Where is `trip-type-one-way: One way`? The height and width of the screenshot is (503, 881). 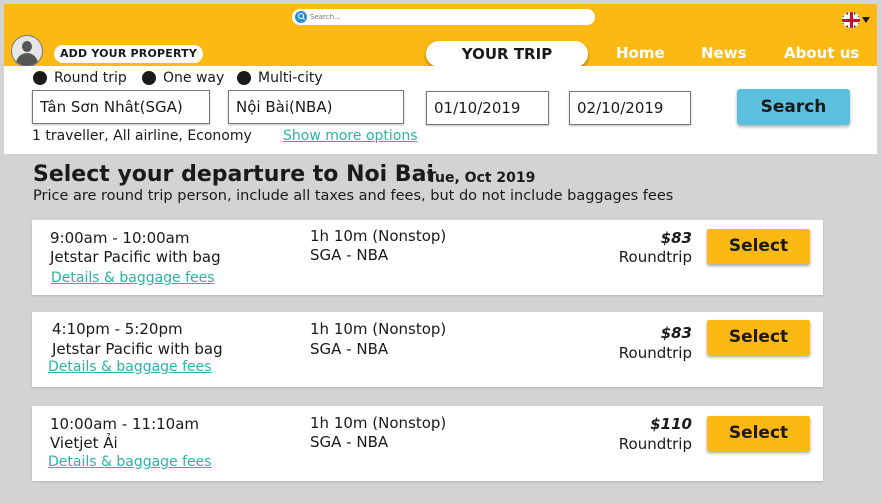
trip-type-one-way: One way is located at coordinates (183, 78).